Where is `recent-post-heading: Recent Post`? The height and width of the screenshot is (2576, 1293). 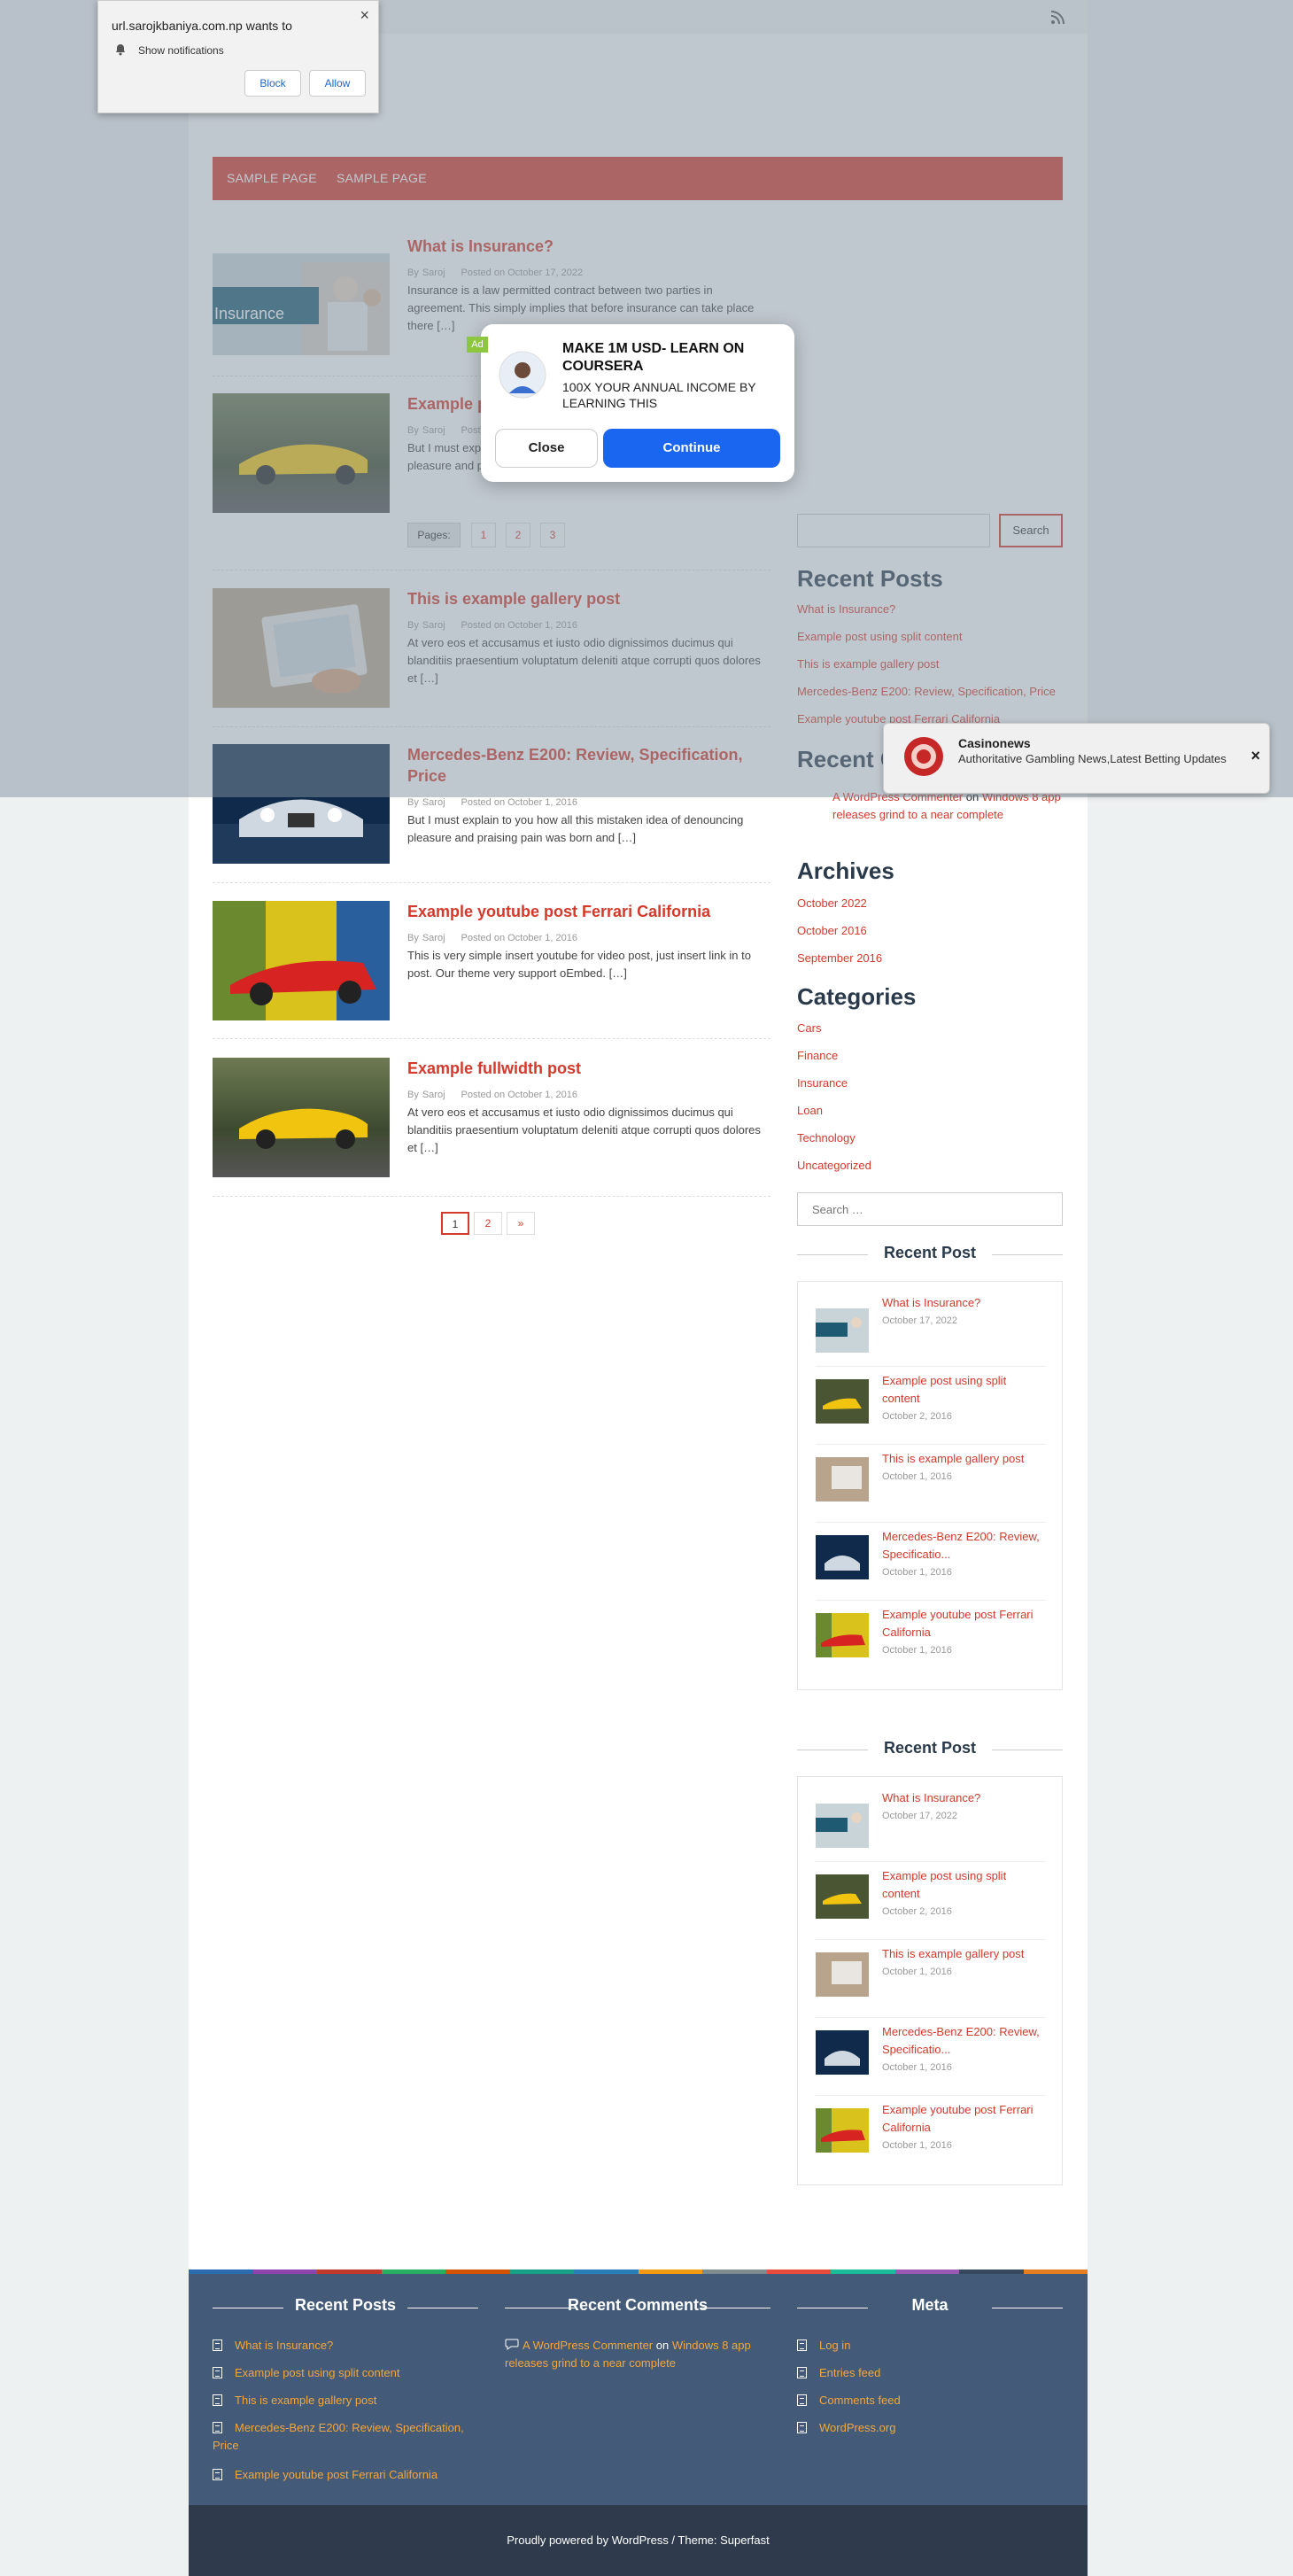
recent-post-heading: Recent Post is located at coordinates (930, 1253).